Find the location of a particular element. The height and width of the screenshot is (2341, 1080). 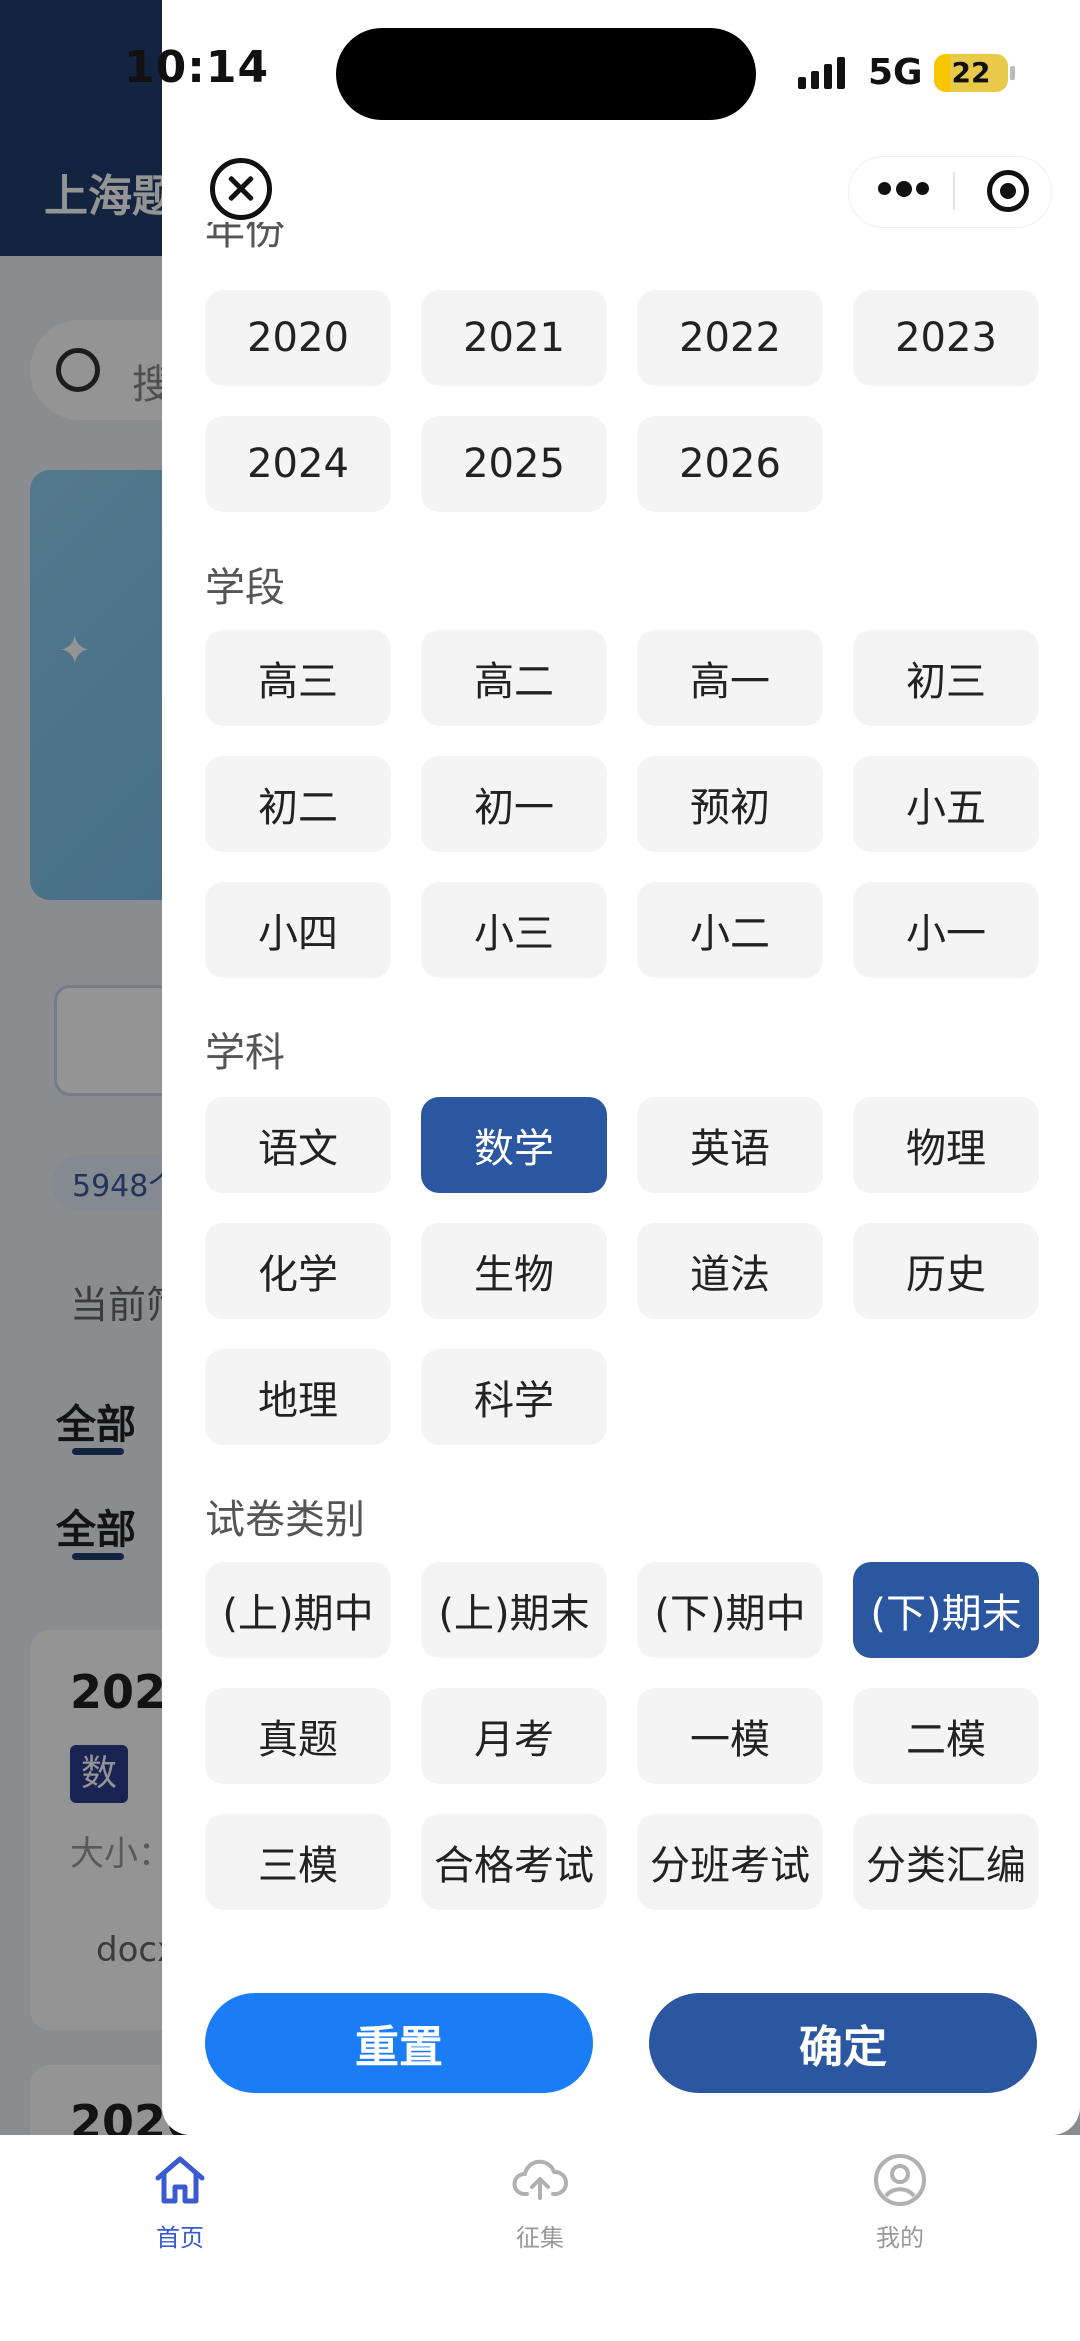

home-icon is located at coordinates (180, 2180).